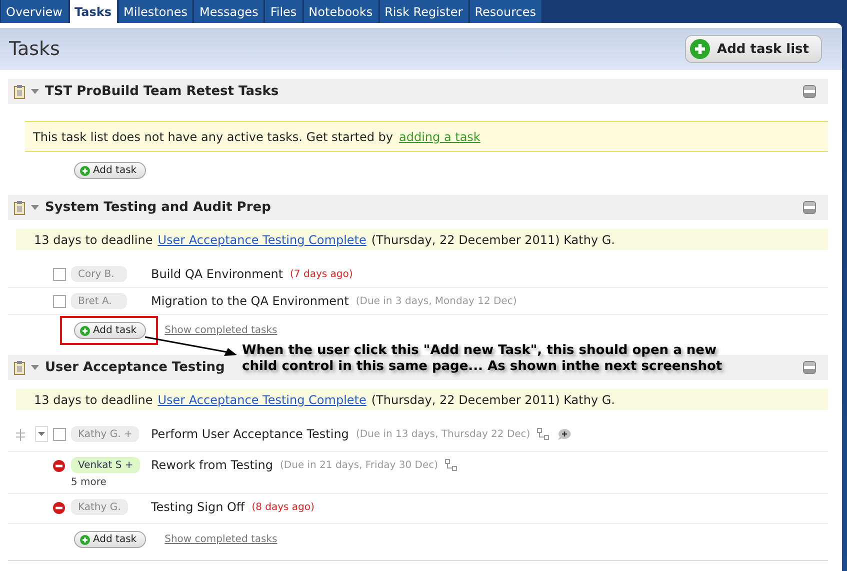 The image size is (847, 571). I want to click on task-title: Testing Sign Off, so click(198, 507).